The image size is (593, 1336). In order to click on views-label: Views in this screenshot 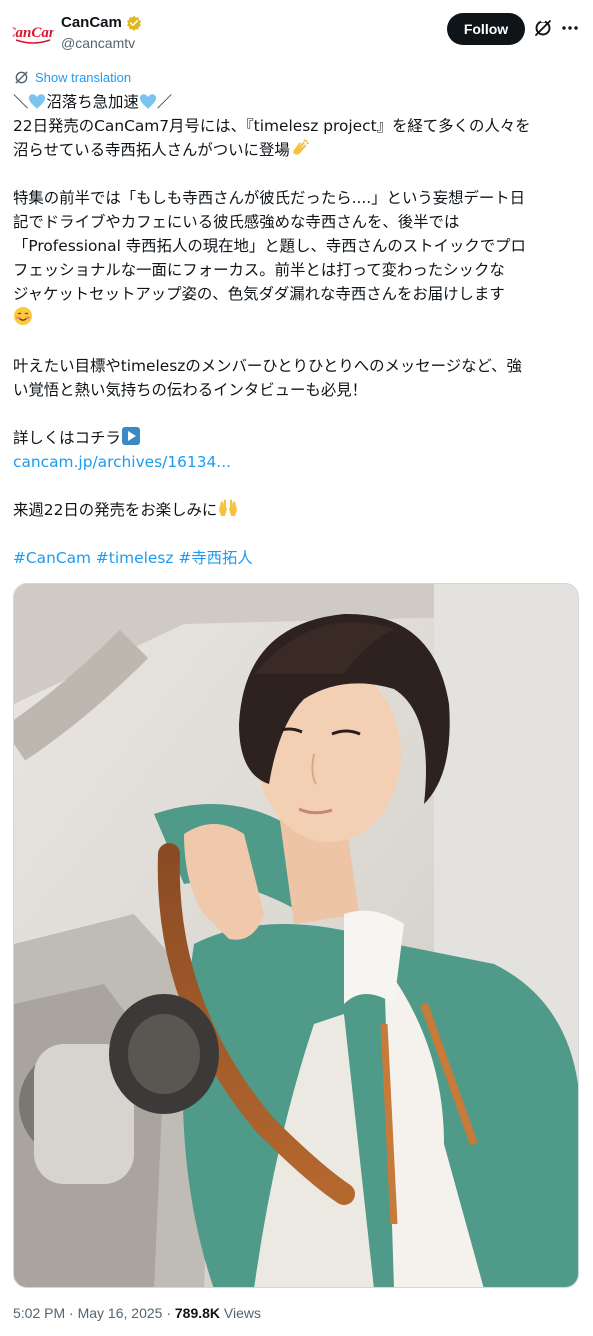, I will do `click(241, 1313)`.